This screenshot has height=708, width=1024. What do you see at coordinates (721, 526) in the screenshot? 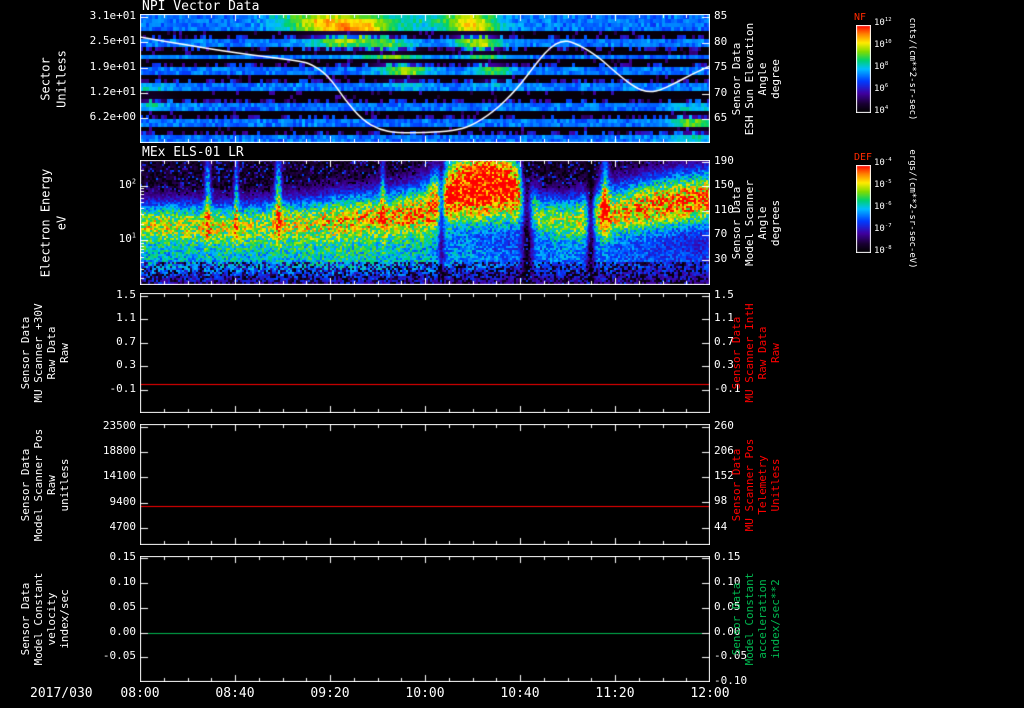
I see `panel-scanpos-right-tick-label: 44` at bounding box center [721, 526].